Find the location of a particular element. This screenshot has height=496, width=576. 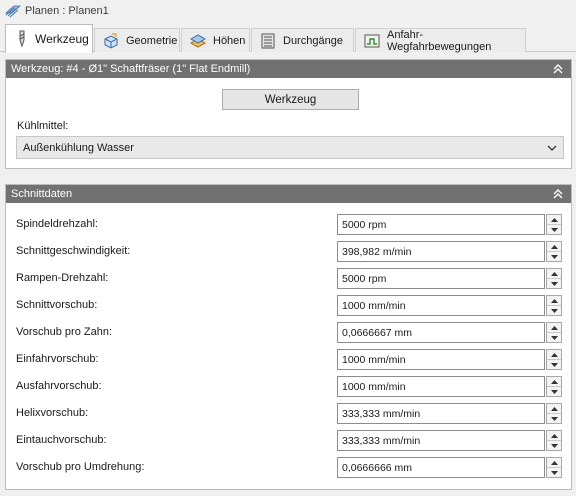

field-label: Einfahrvorschub: is located at coordinates (57, 359).